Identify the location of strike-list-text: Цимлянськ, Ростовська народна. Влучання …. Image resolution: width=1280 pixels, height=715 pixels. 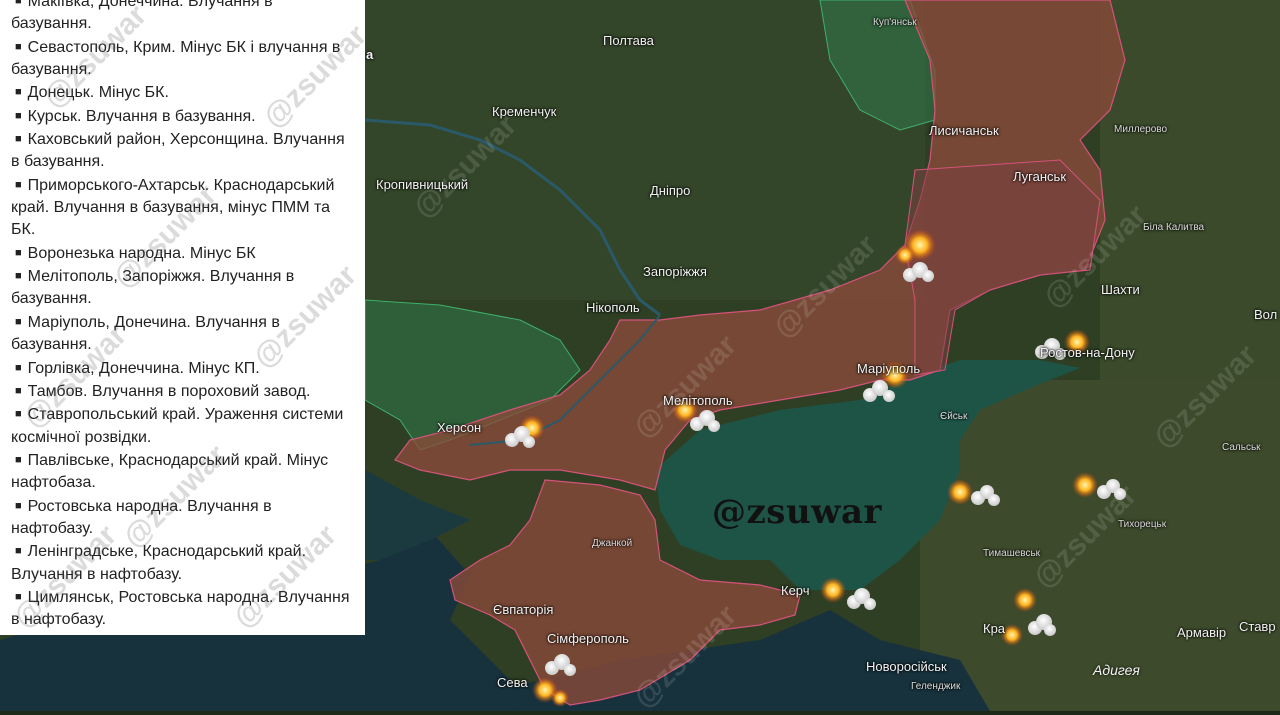
(180, 608).